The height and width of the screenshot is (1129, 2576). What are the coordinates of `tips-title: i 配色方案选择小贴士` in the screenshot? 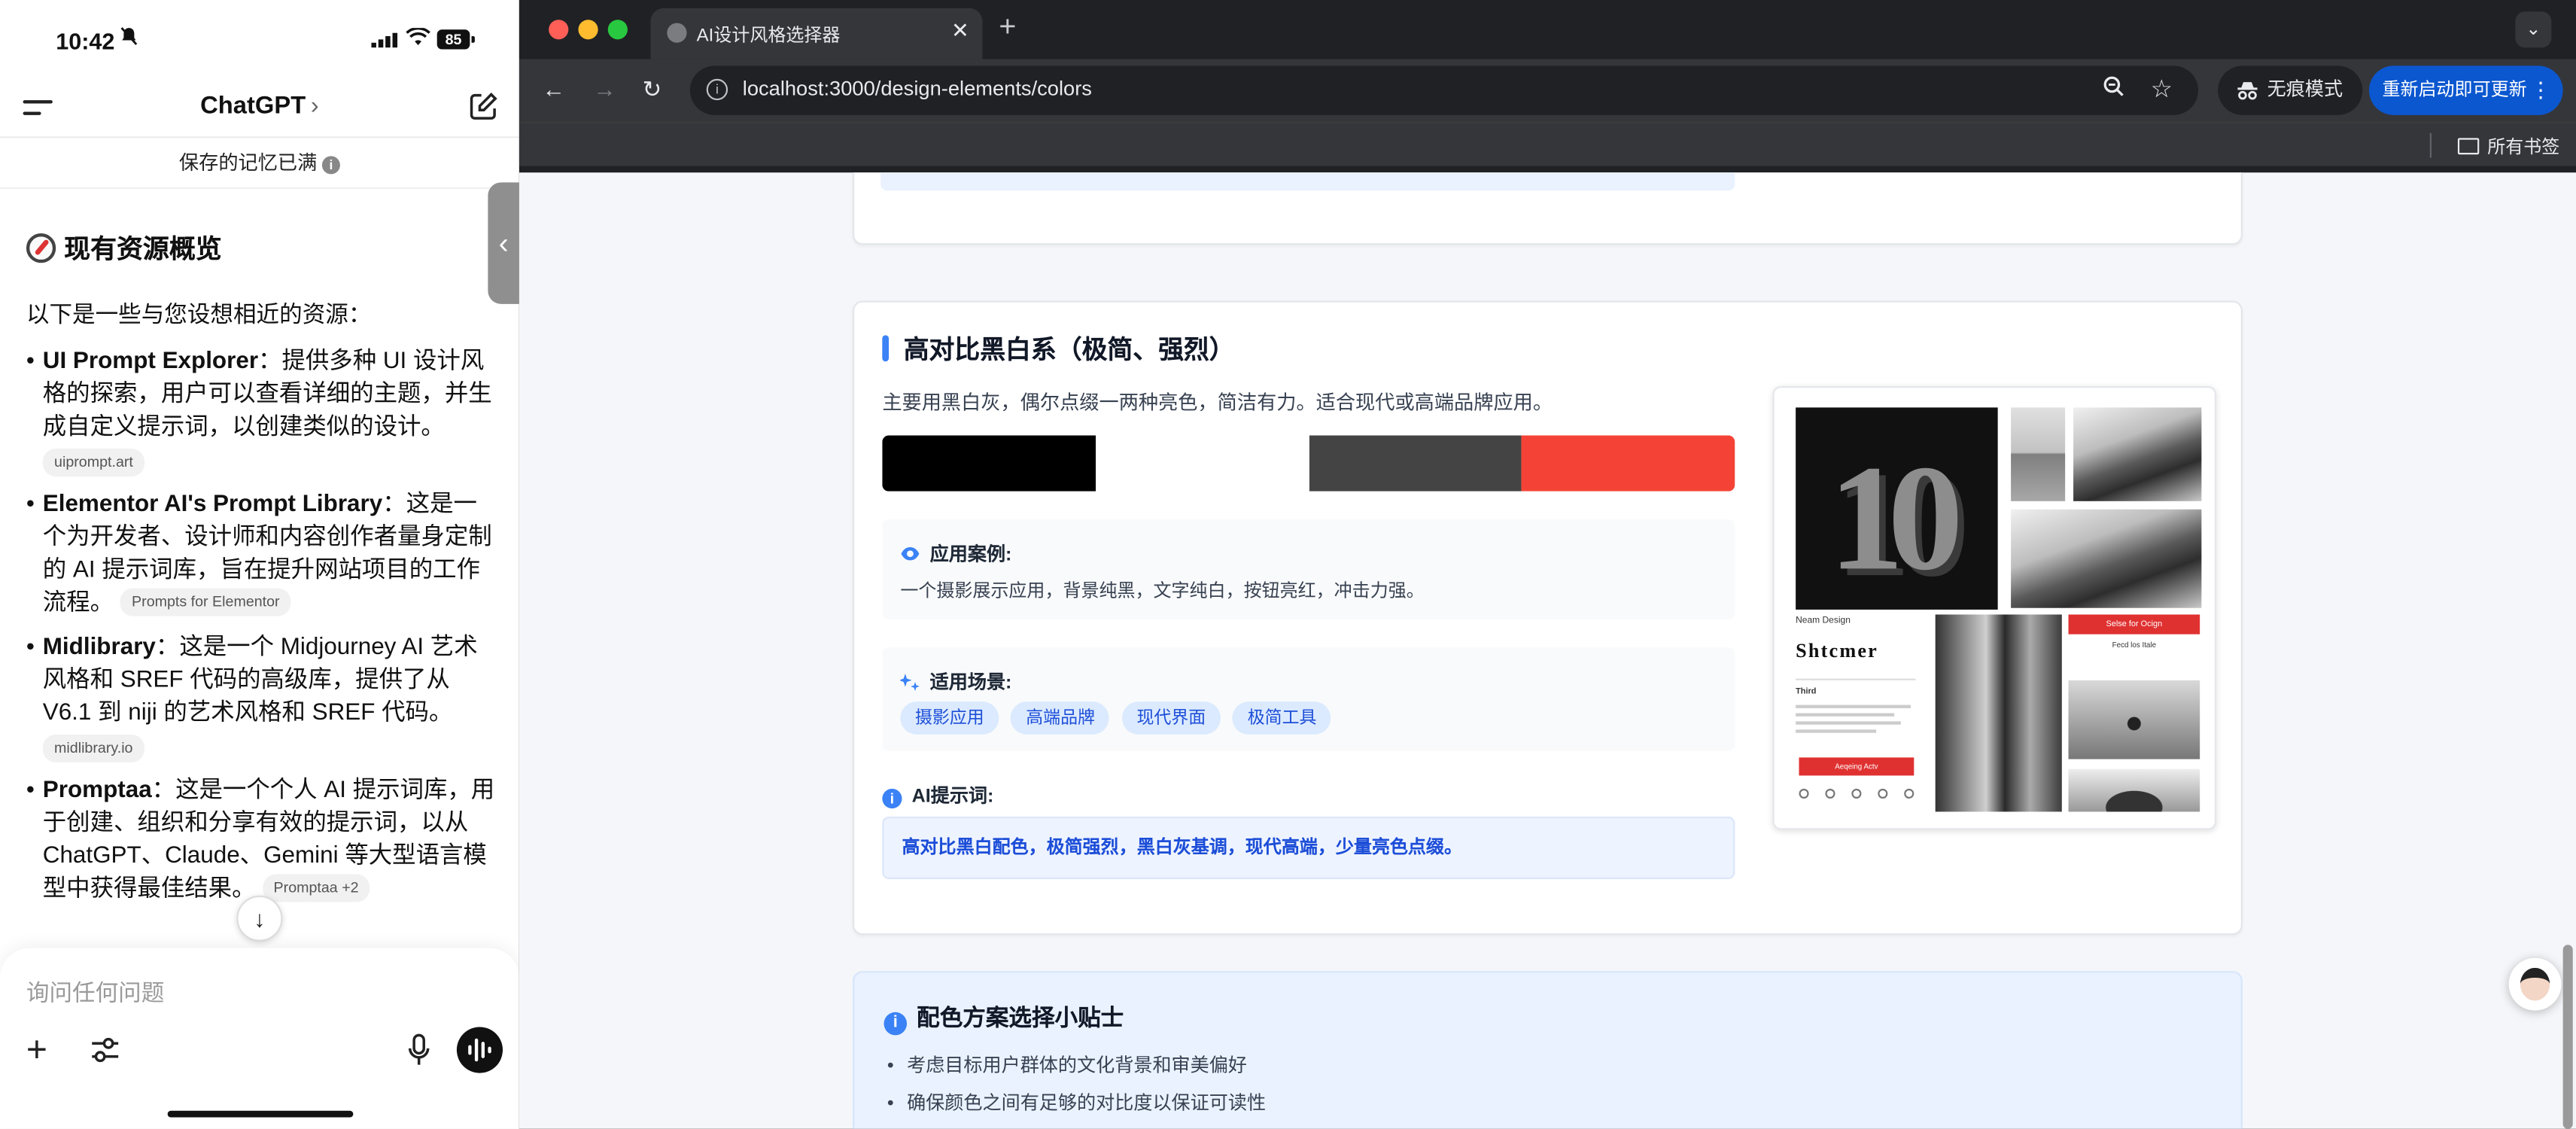 It's located at (1004, 1018).